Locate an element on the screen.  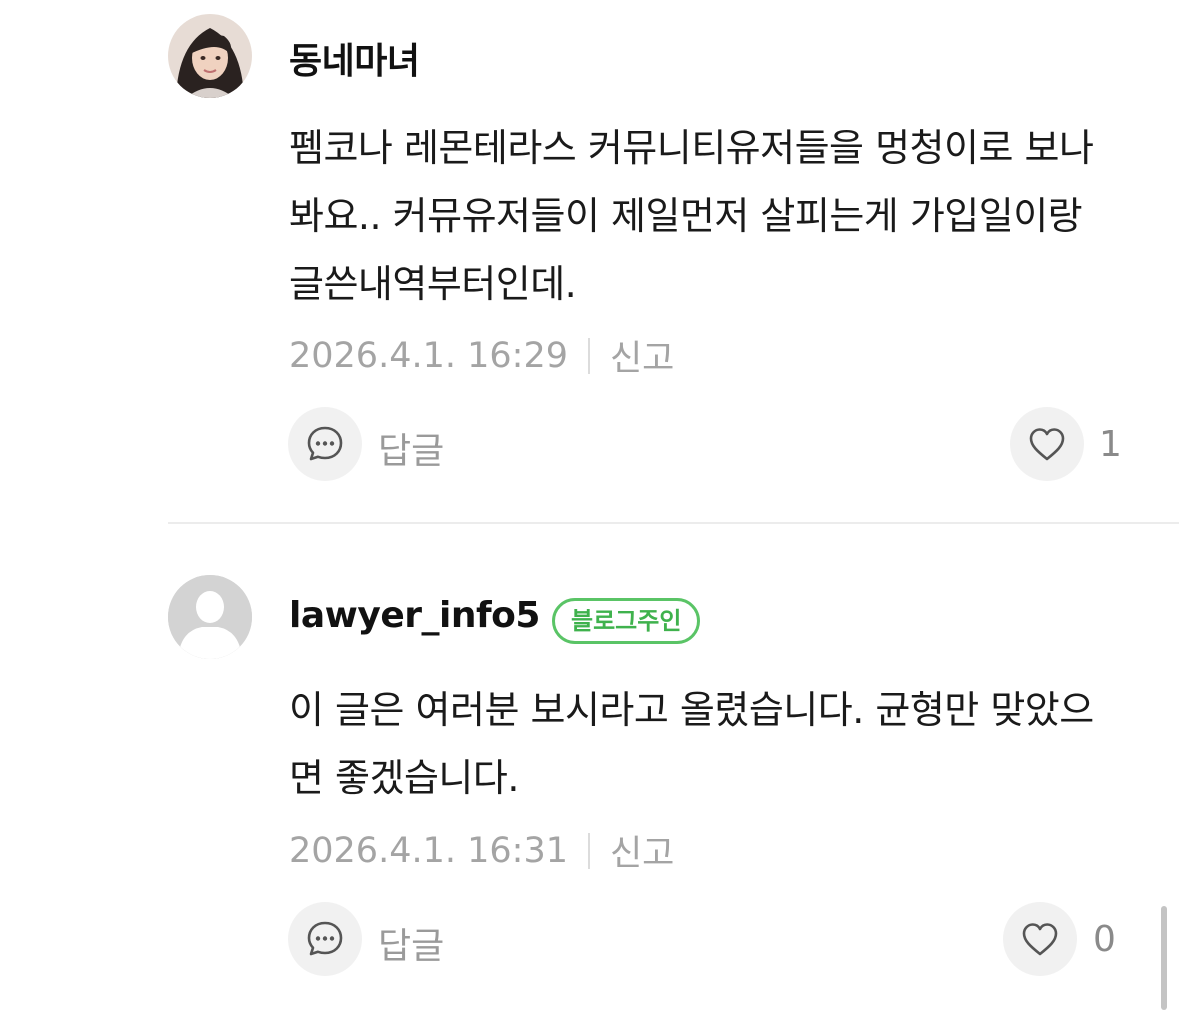
blog-owner-badge: 블로그주인 is located at coordinates (626, 621).